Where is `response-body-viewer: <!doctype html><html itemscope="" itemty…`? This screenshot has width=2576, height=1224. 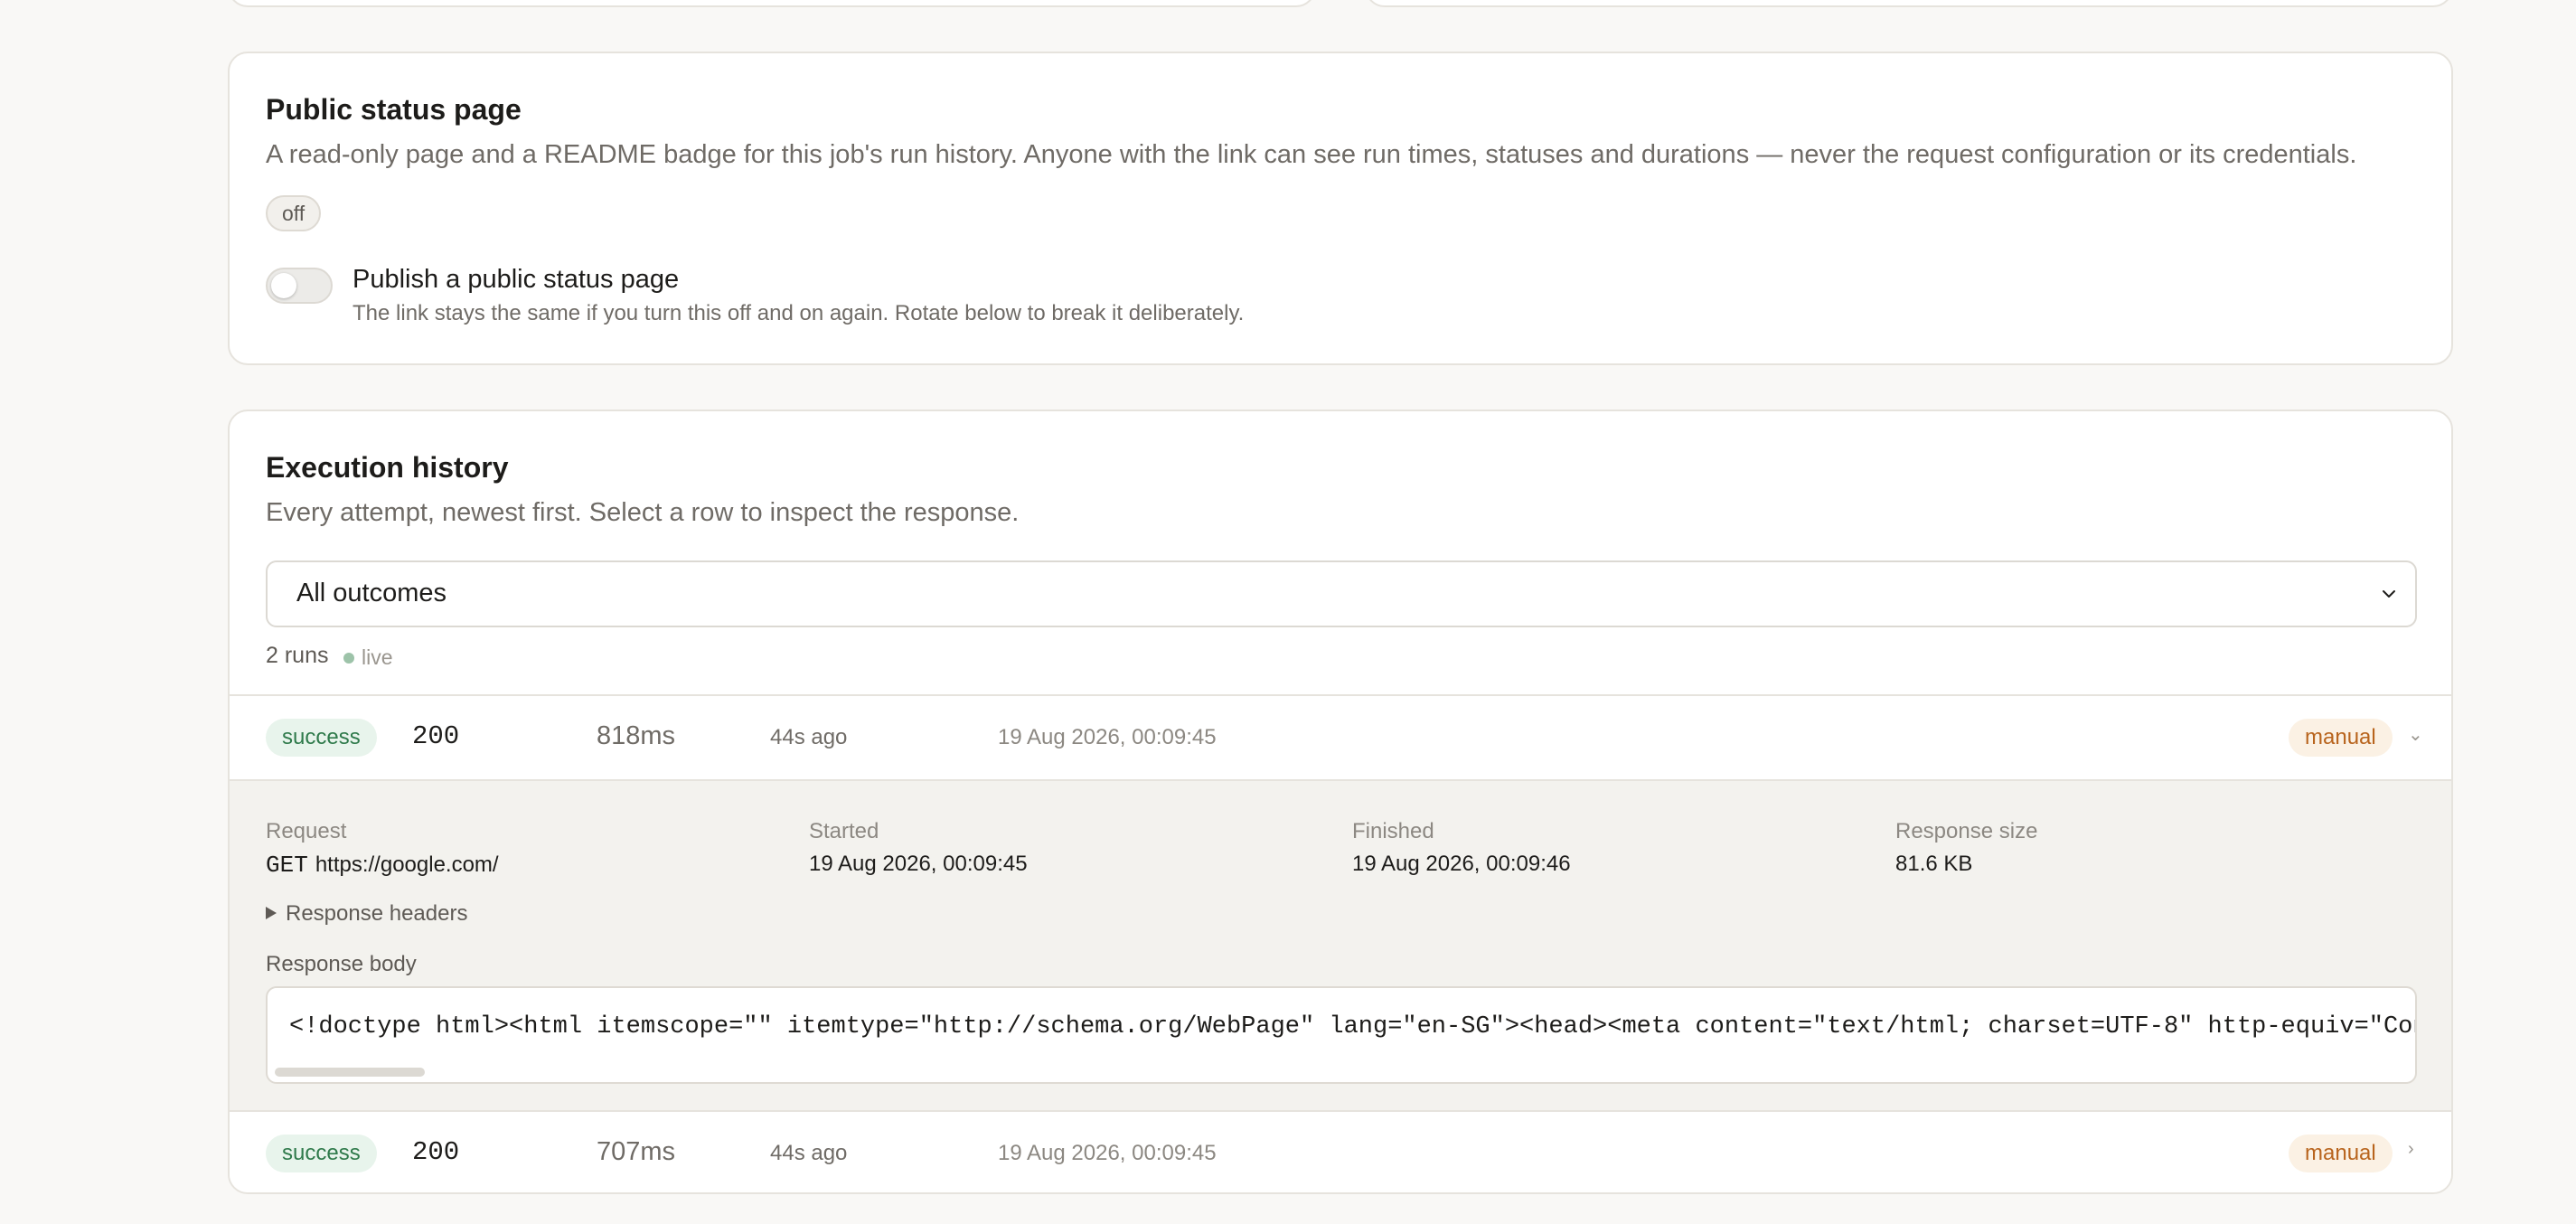
response-body-viewer: <!doctype html><html itemscope="" itemty… is located at coordinates (1341, 1035).